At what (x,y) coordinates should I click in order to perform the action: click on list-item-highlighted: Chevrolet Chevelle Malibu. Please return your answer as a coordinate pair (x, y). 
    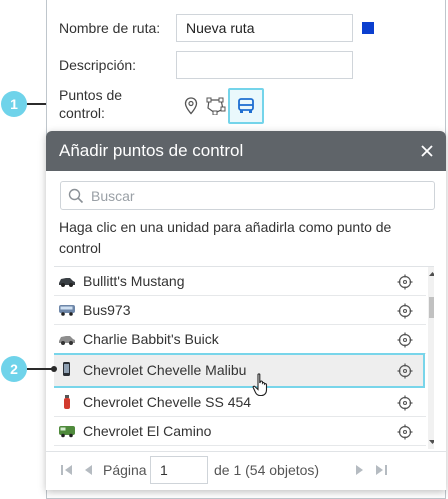
    Looking at the image, I should click on (239, 370).